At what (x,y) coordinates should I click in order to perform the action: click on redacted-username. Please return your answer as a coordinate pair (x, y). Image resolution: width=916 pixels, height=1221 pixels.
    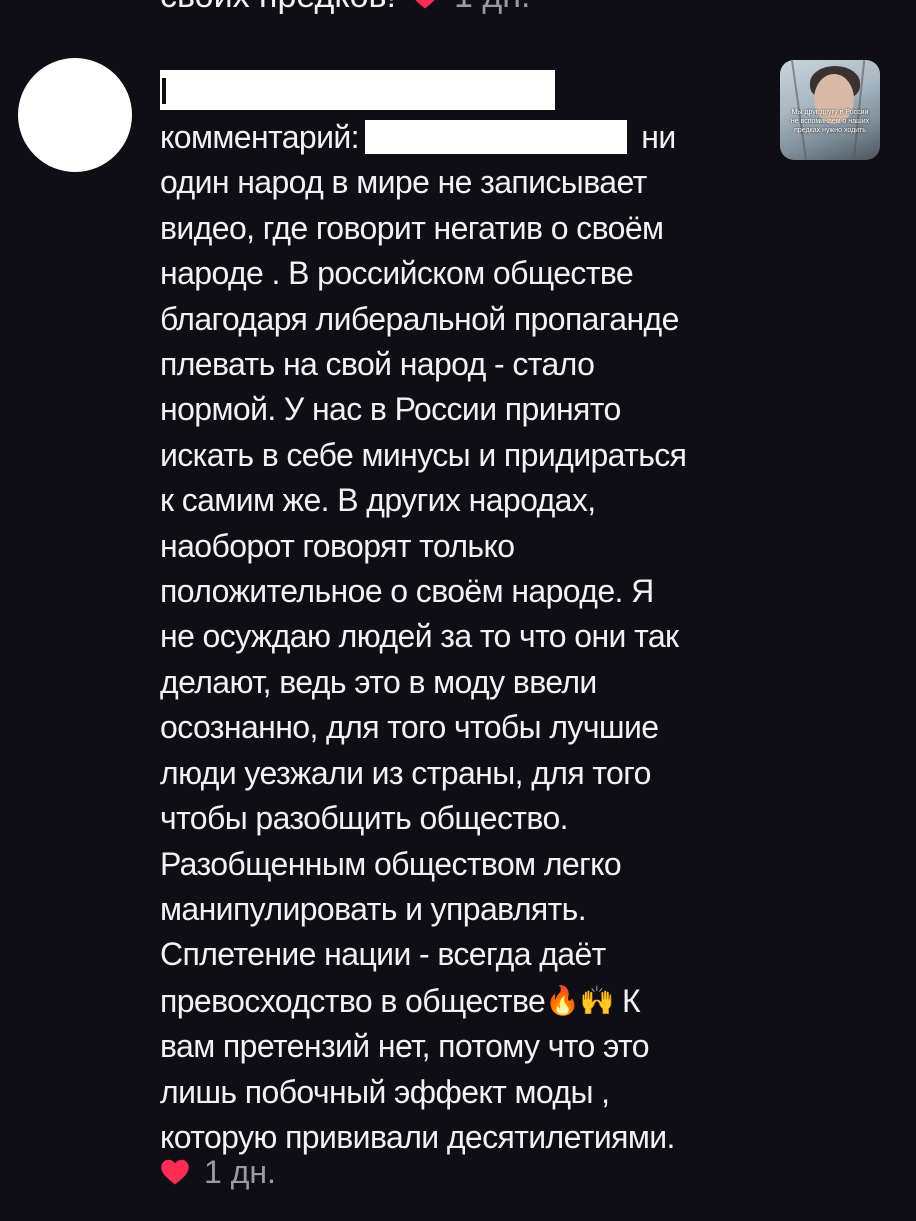
    Looking at the image, I should click on (357, 90).